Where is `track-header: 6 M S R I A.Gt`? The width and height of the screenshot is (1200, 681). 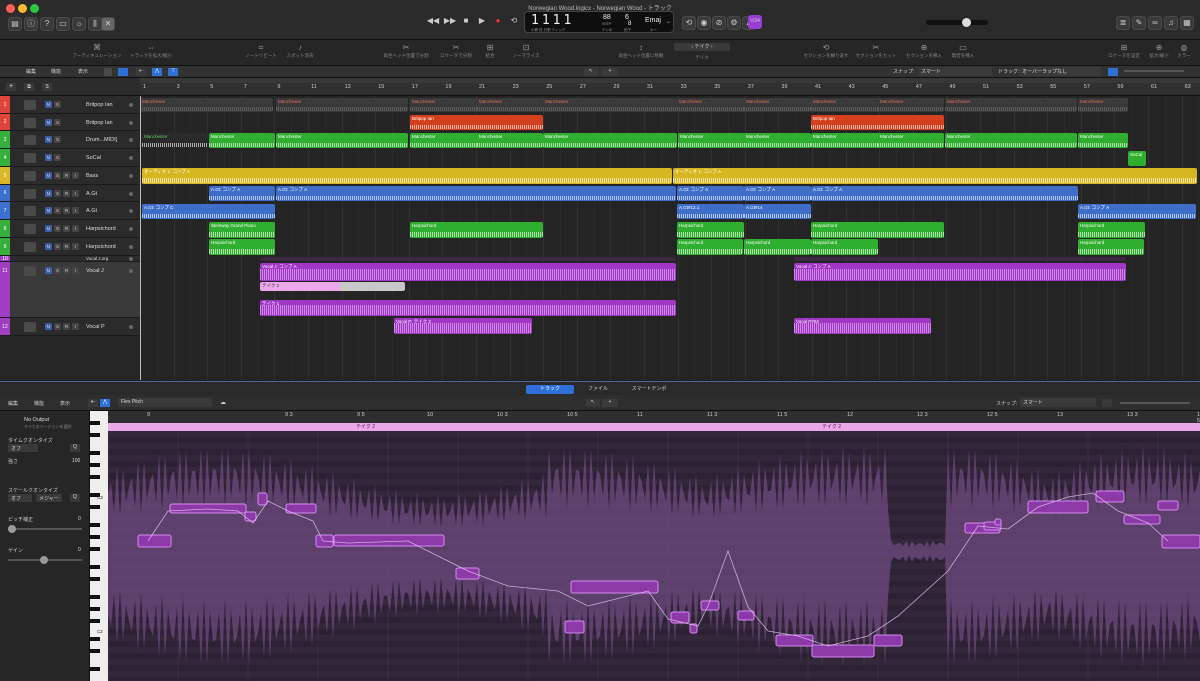 track-header: 6 M S R I A.Gt is located at coordinates (70, 193).